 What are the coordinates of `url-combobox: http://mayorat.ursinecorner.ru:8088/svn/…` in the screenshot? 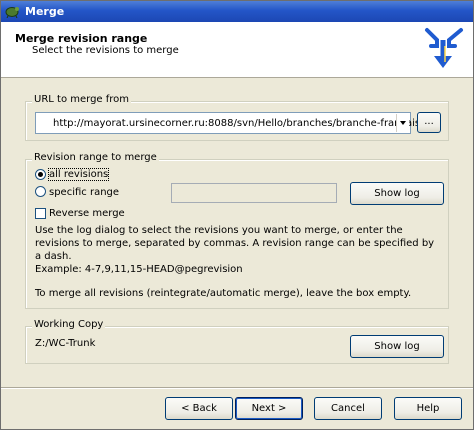 It's located at (230, 123).